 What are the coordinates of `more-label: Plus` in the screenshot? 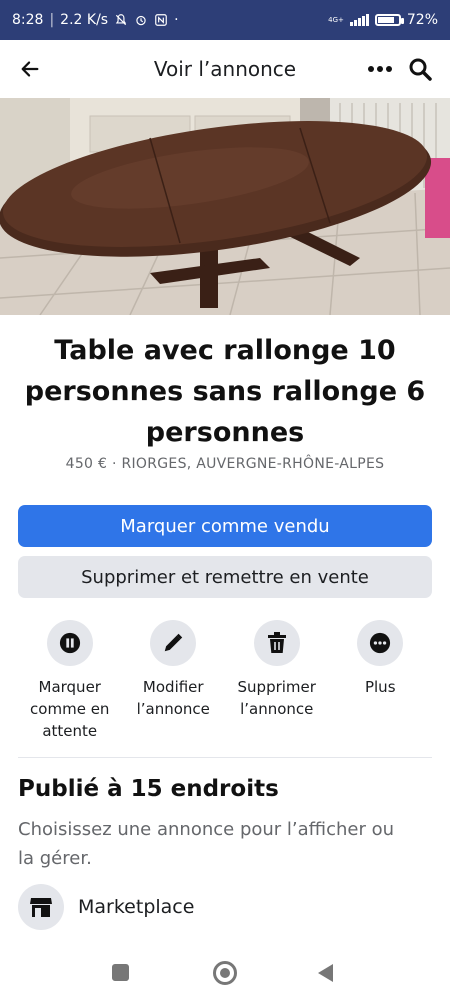 It's located at (380, 687).